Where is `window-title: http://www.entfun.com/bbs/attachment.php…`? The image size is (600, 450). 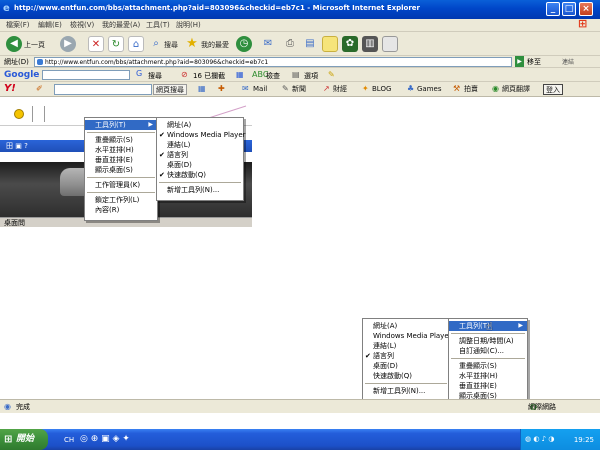 window-title: http://www.entfun.com/bbs/attachment.php… is located at coordinates (217, 8).